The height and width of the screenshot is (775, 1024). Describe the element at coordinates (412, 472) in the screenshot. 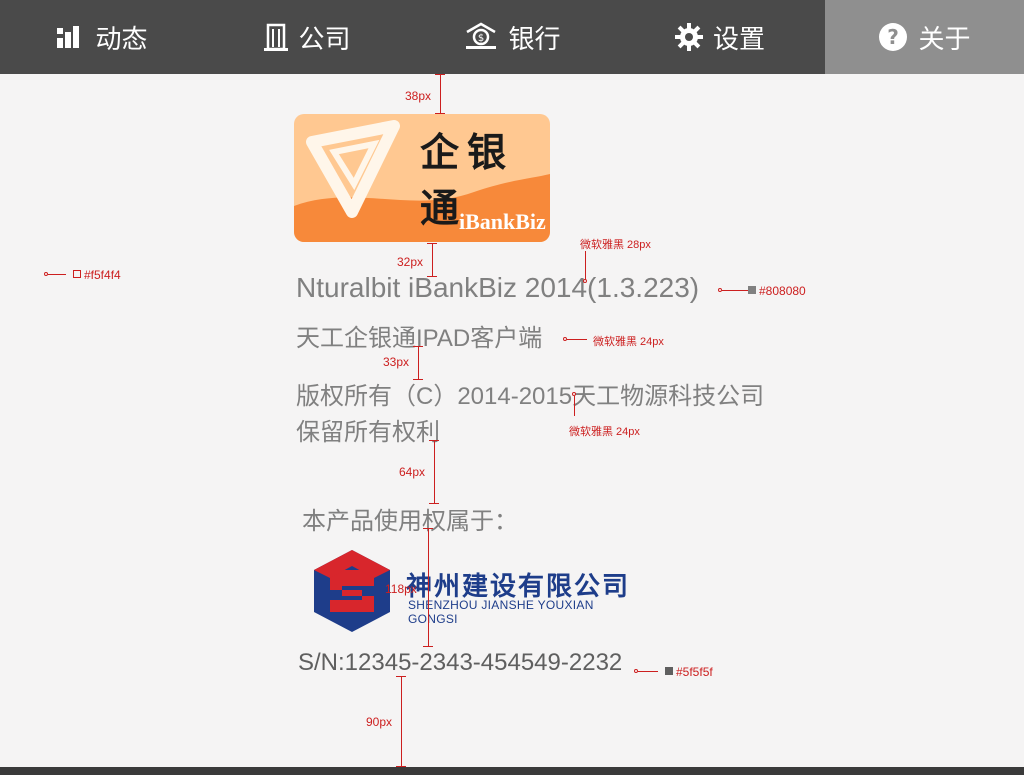

I see `gap-label: 64px` at that location.